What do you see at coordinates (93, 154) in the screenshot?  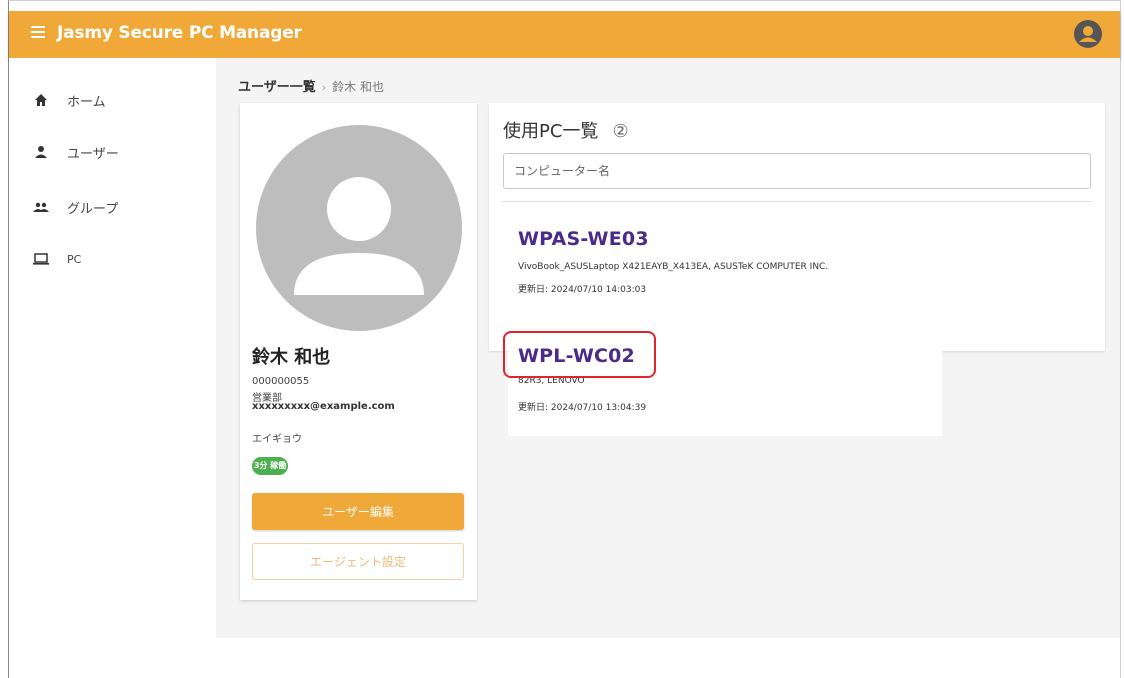 I see `sidebar-item-label: ユーザー` at bounding box center [93, 154].